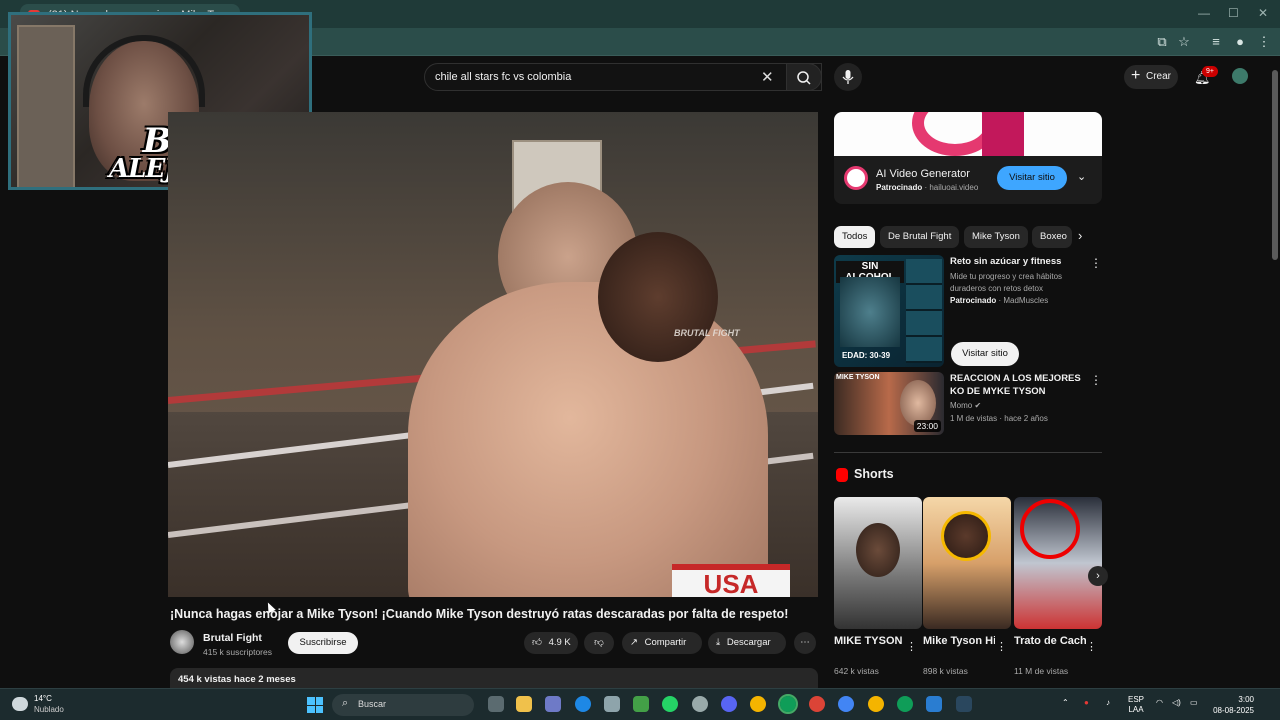 This screenshot has height=720, width=1280. What do you see at coordinates (1016, 385) in the screenshot?
I see `rec-title: REACCION A LOS MEJORES KO DE MYKE TYSON` at bounding box center [1016, 385].